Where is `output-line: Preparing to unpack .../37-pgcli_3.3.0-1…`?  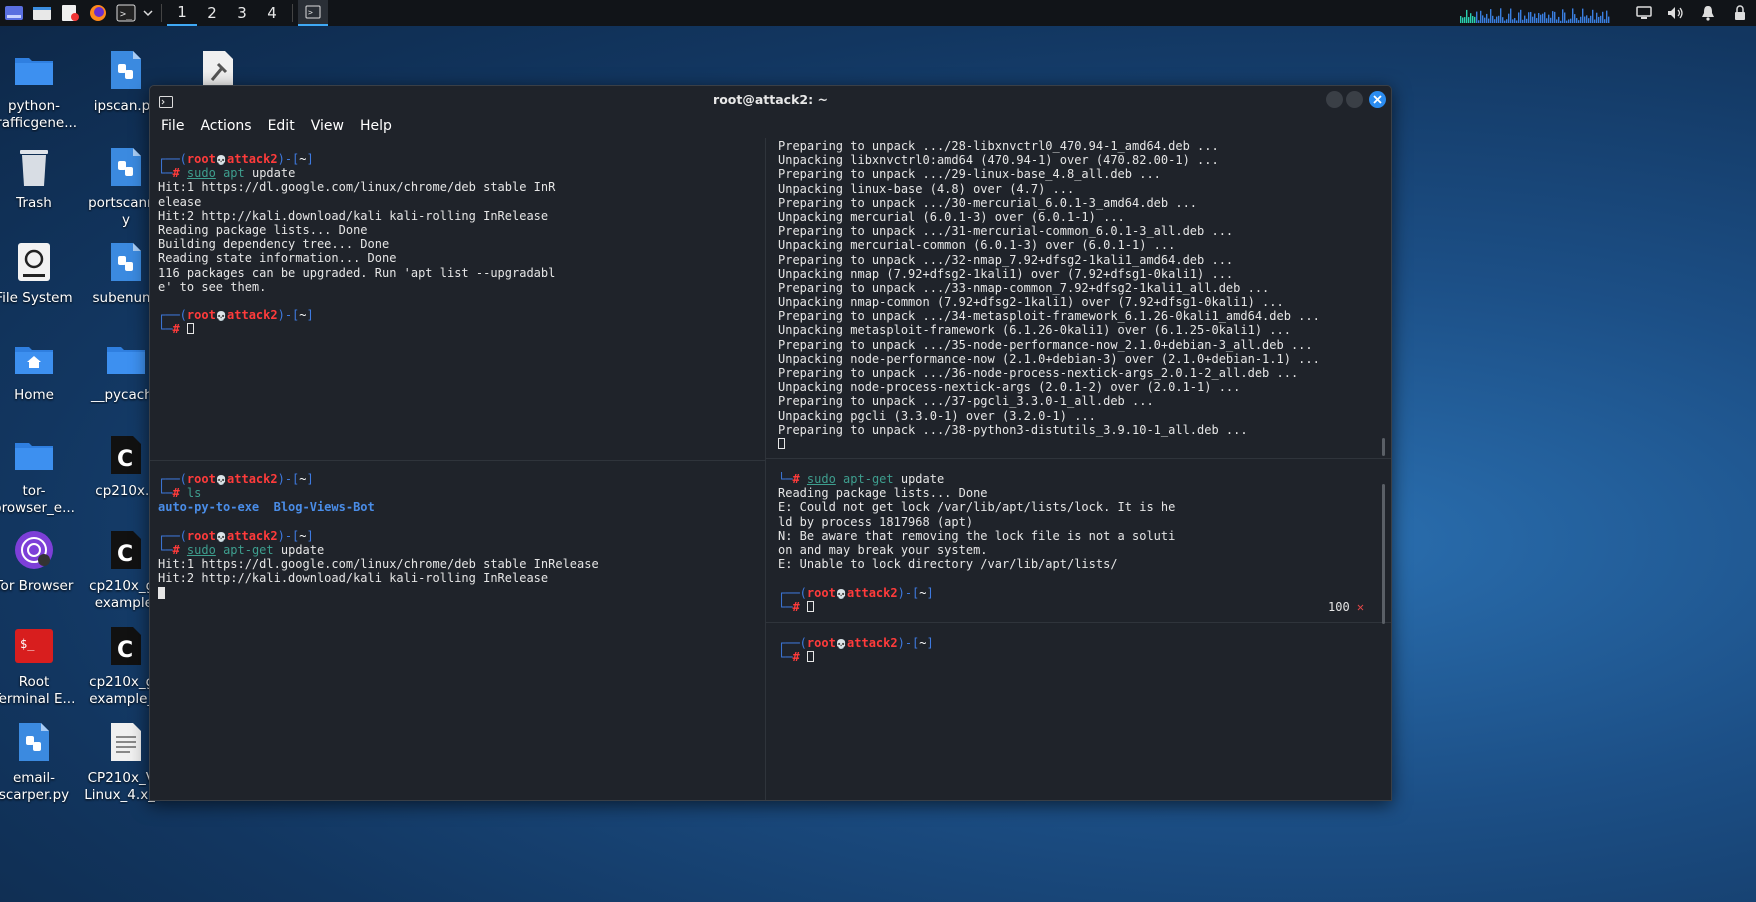 output-line: Preparing to unpack .../37-pgcli_3.3.0-1… is located at coordinates (966, 401).